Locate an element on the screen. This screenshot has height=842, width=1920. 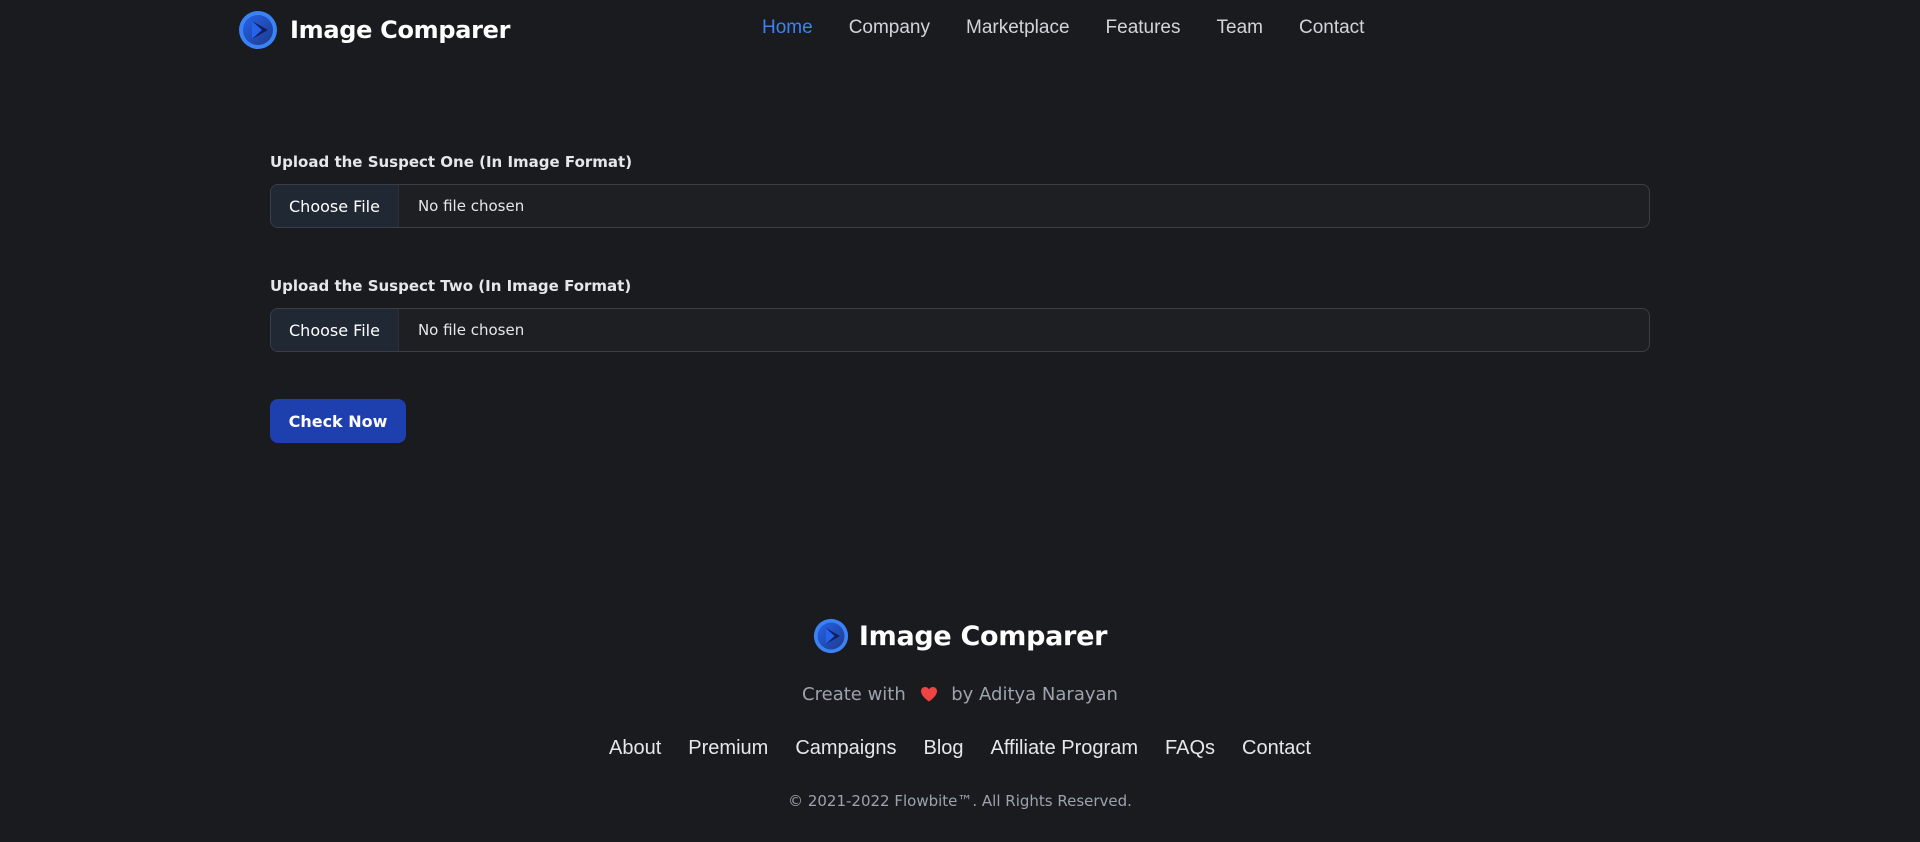
suspect-two-choose-file-button: Choose File is located at coordinates (335, 330).